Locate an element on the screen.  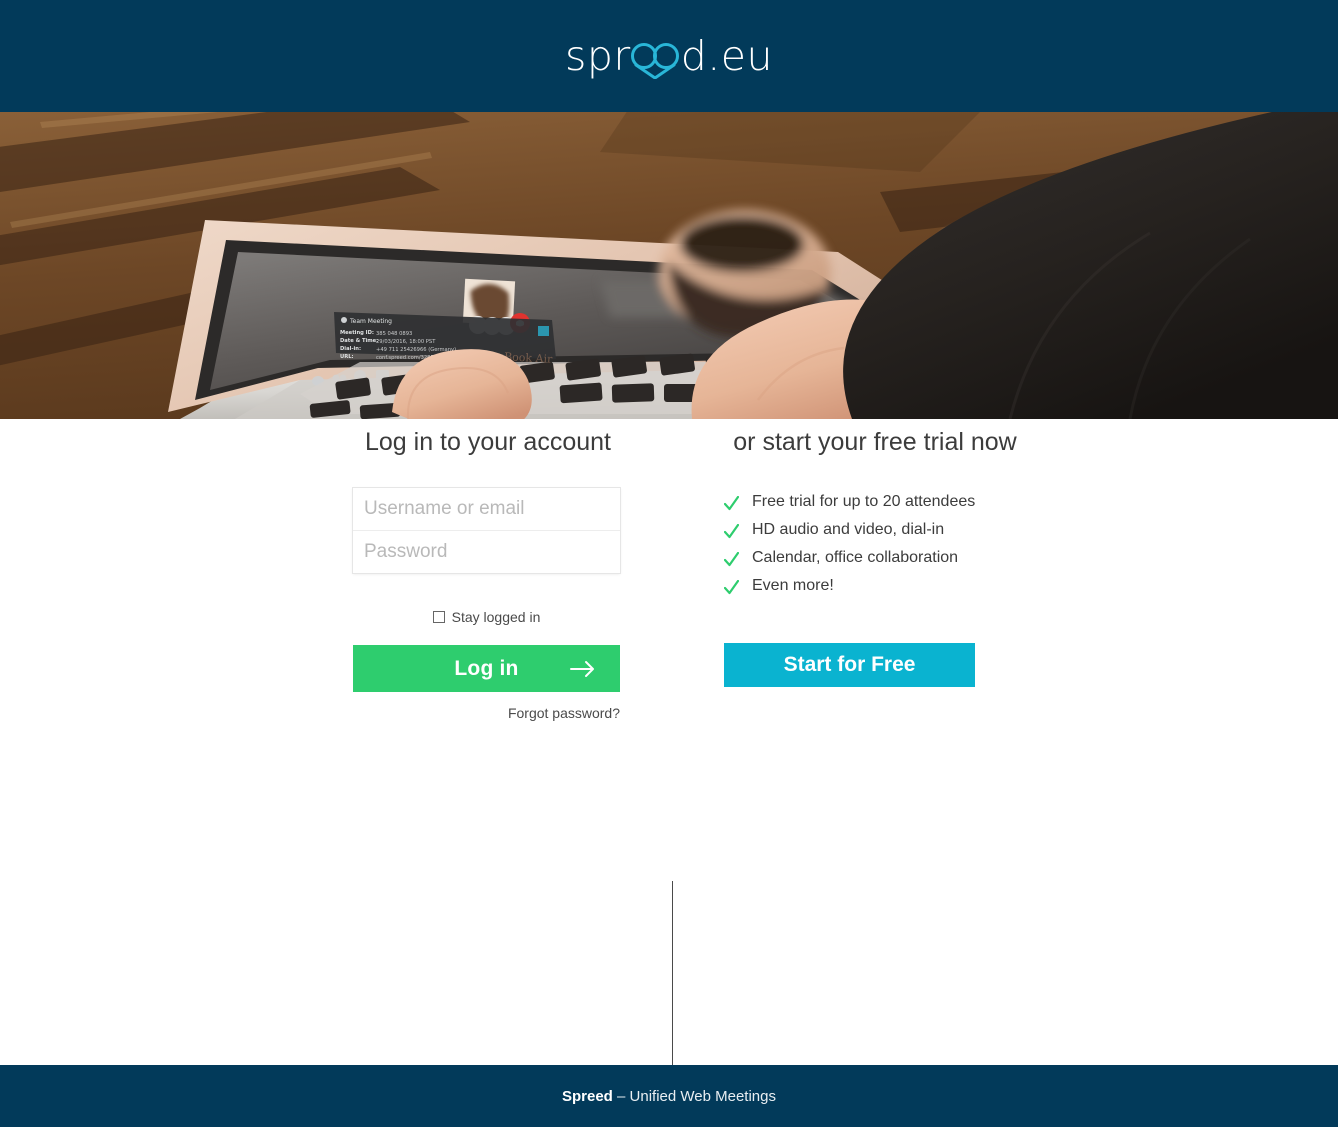
list-item: HD audio and video, dial-in is located at coordinates (849, 530).